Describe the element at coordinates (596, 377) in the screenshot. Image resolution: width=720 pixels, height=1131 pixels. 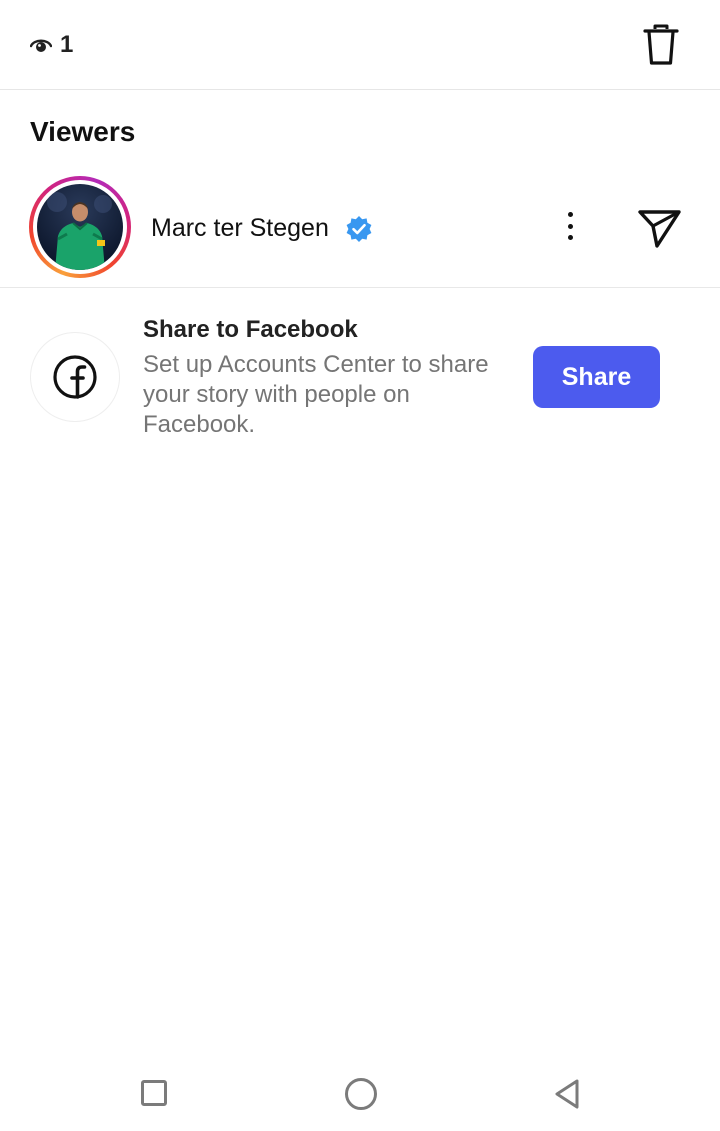
I see `share-button: Share` at that location.